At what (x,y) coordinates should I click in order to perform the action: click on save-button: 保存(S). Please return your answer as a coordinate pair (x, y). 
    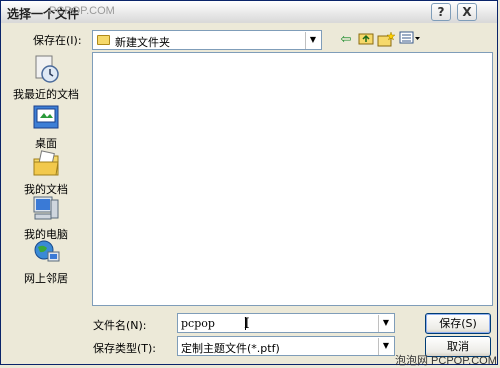
    Looking at the image, I should click on (458, 323).